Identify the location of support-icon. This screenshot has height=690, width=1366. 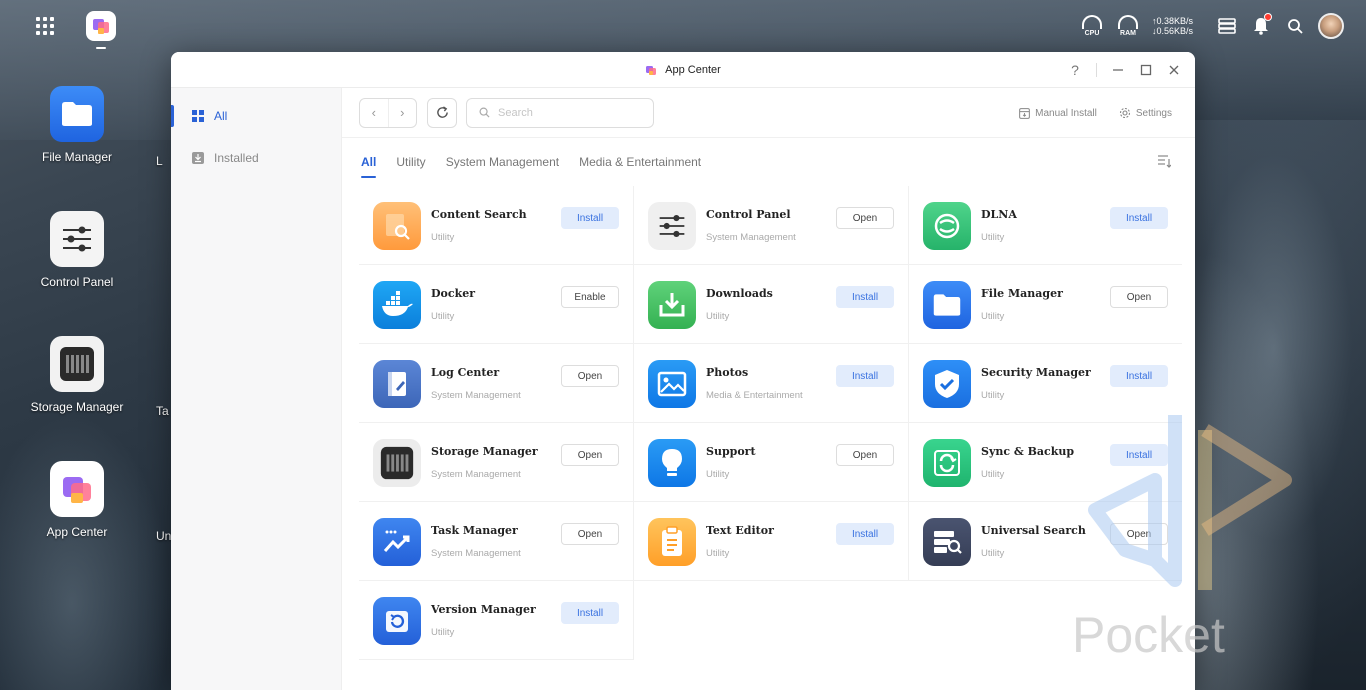
(672, 463).